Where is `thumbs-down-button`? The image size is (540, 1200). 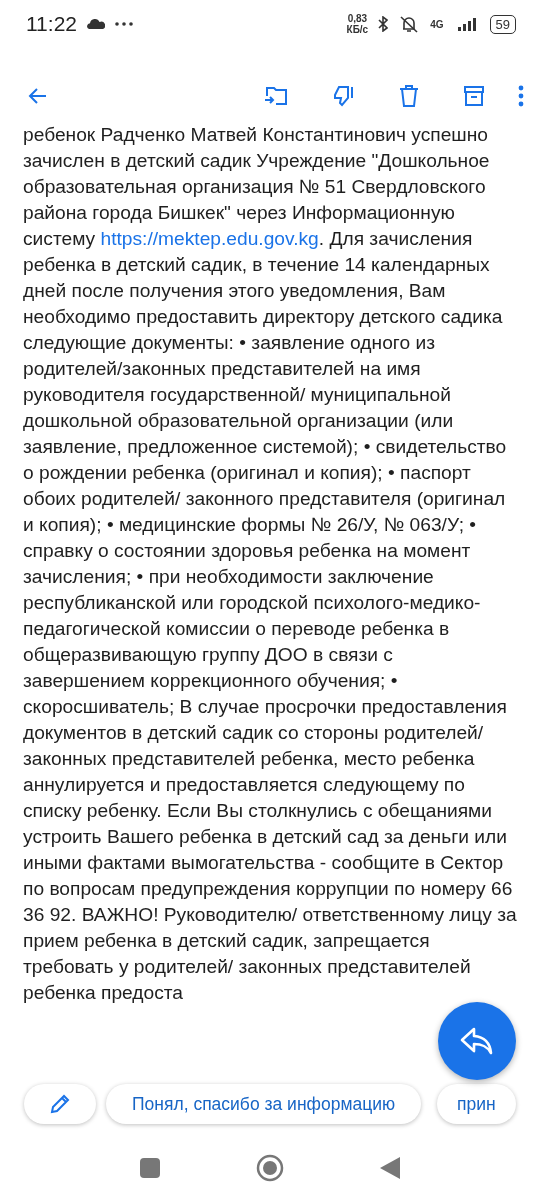 thumbs-down-button is located at coordinates (344, 96).